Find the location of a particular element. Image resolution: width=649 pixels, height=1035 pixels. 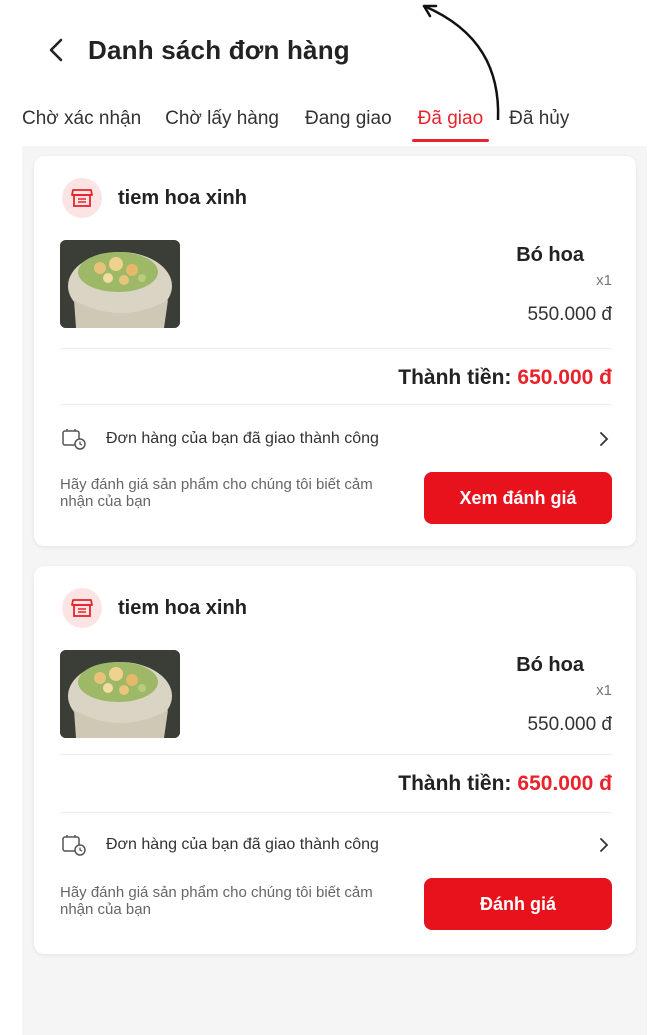

view-review-button: Xem đánh giá is located at coordinates (518, 498).